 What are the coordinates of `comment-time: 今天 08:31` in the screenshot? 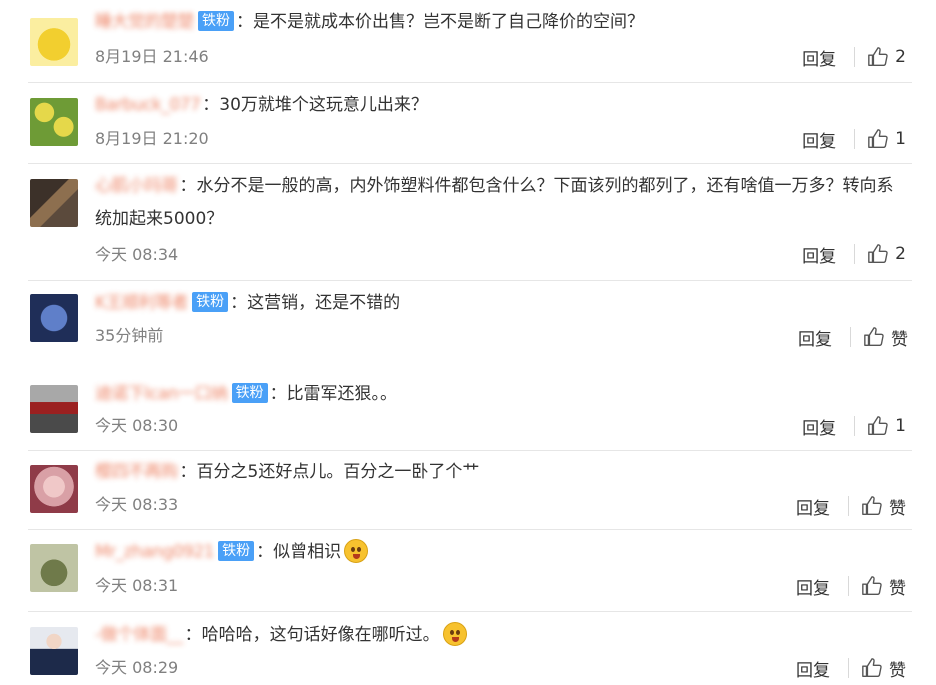 It's located at (137, 585).